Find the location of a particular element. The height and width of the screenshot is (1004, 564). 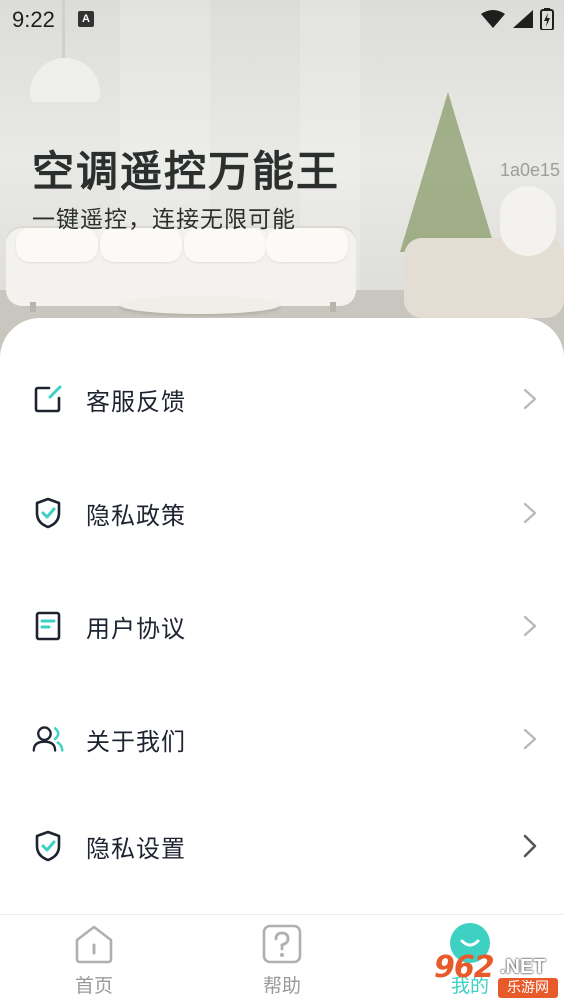

menu-item-privacy-policy: 隐私政策 is located at coordinates (282, 513).